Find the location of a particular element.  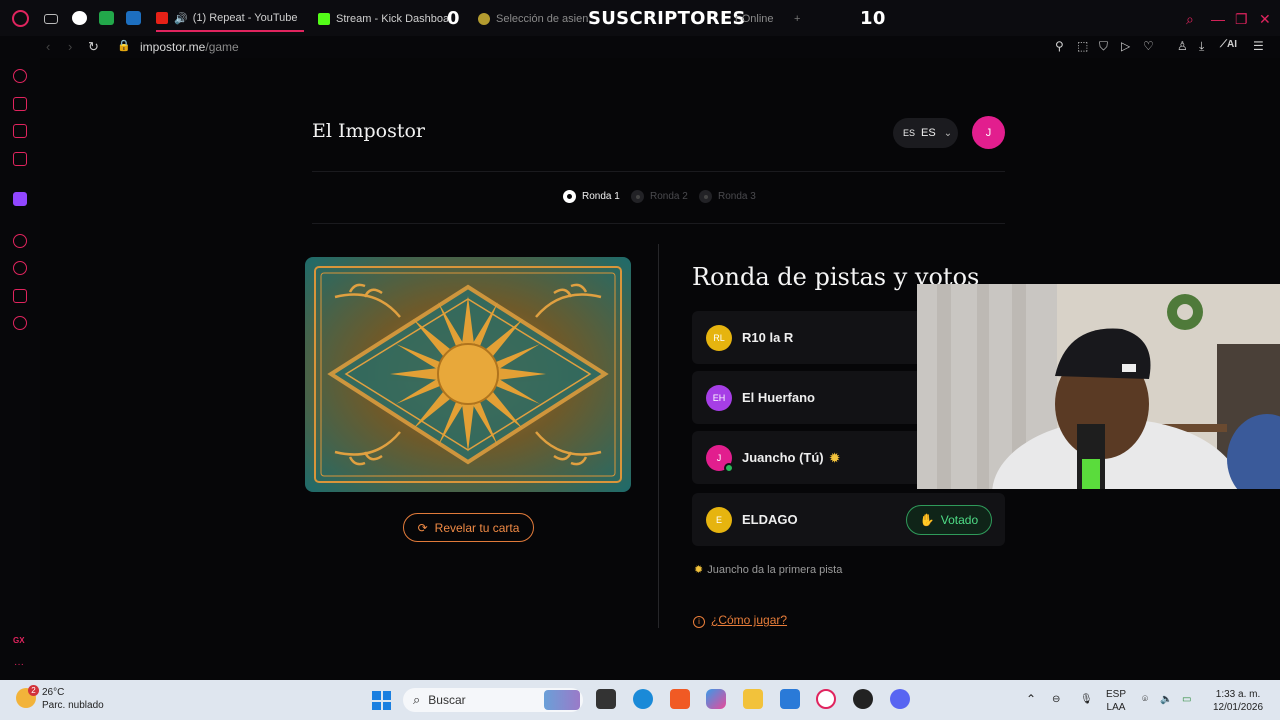

input-language: ESP LAA is located at coordinates (1116, 701).